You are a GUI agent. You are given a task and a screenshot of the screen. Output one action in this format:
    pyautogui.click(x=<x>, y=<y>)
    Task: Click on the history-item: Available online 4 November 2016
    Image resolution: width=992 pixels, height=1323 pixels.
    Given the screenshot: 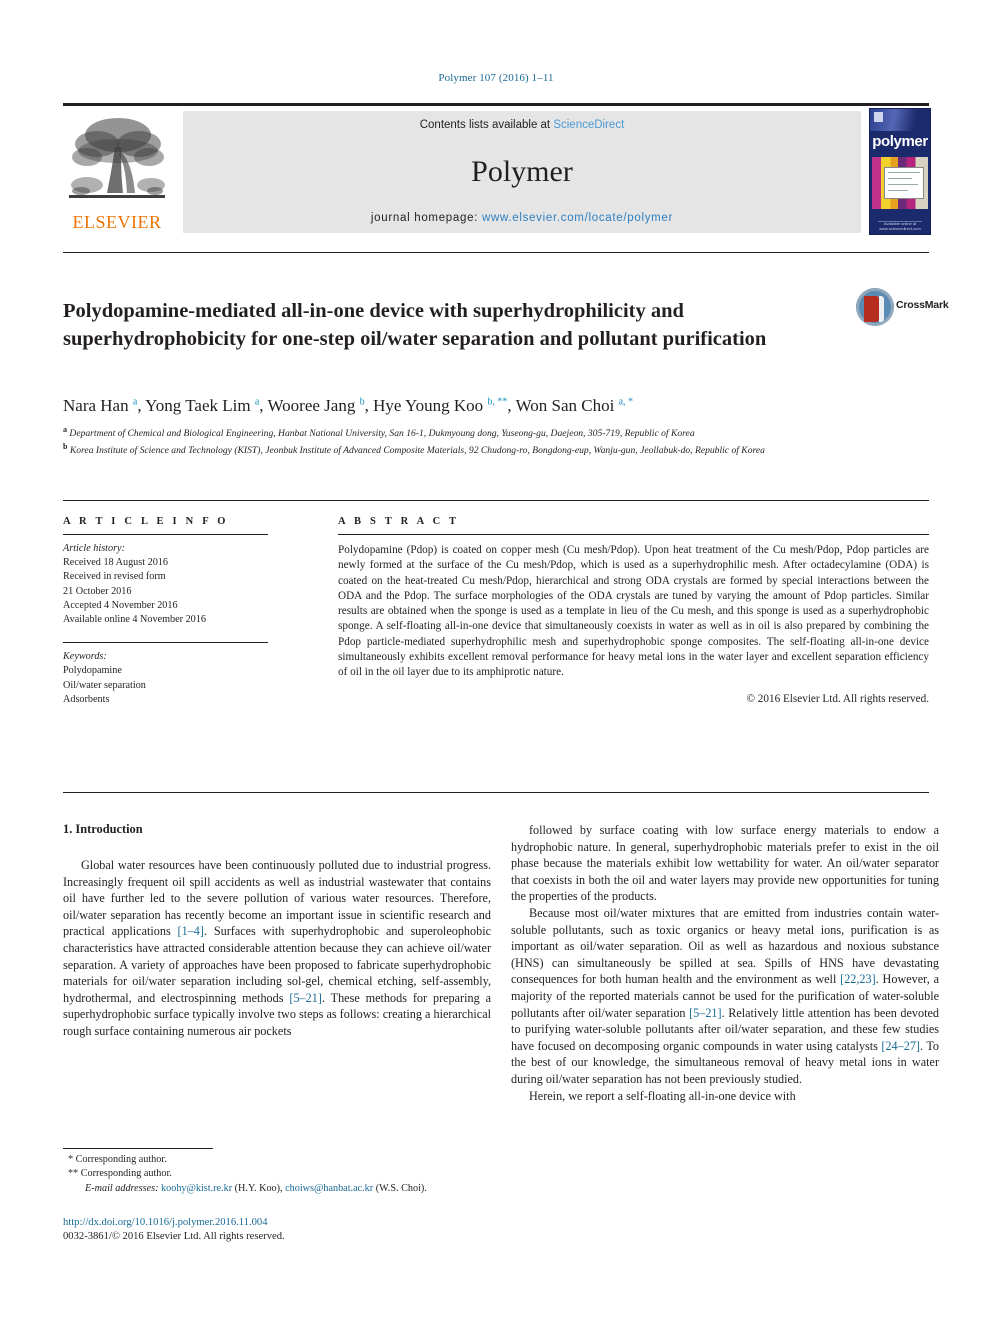 What is the action you would take?
    pyautogui.click(x=134, y=620)
    